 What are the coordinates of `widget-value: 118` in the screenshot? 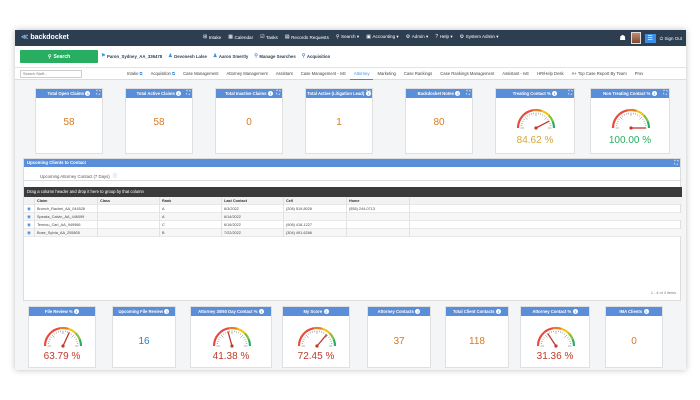 It's located at (477, 341).